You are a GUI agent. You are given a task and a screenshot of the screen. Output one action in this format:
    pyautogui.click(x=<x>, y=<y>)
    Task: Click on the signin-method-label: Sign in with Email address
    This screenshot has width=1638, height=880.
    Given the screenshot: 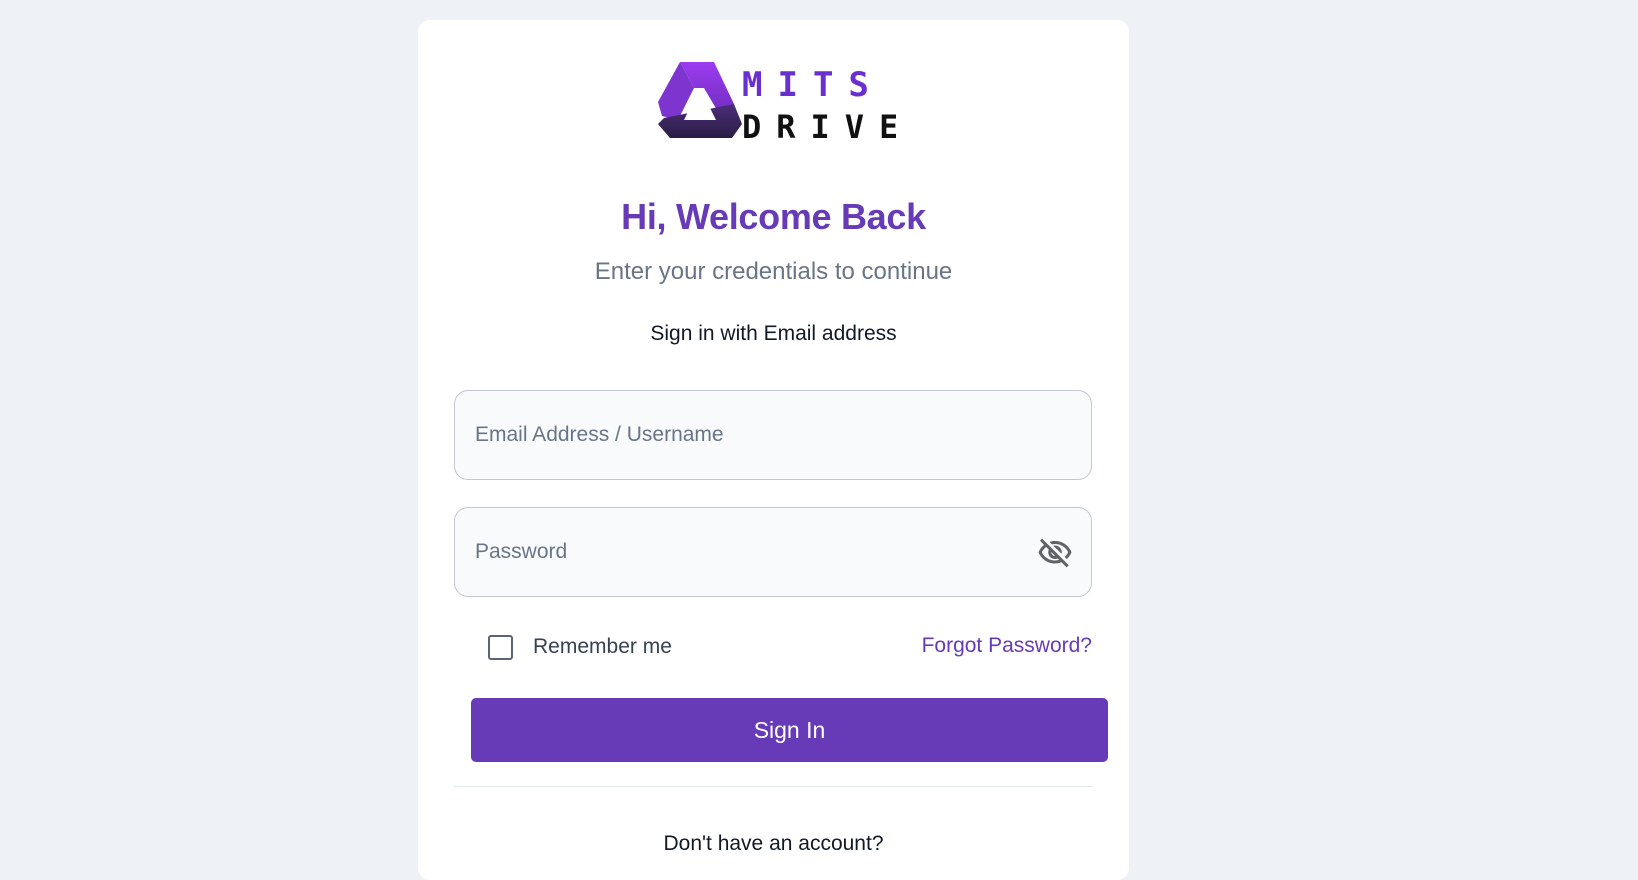 What is the action you would take?
    pyautogui.click(x=773, y=333)
    